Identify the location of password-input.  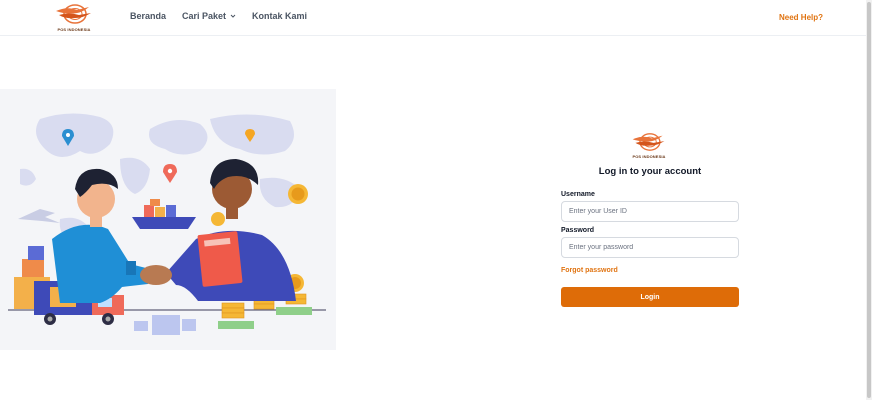
(650, 247).